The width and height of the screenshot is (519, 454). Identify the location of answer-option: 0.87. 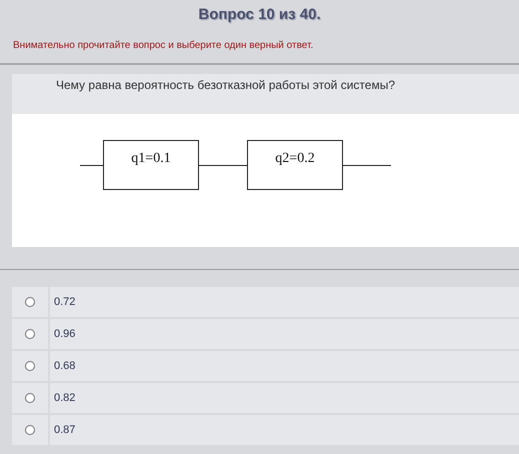
(284, 430).